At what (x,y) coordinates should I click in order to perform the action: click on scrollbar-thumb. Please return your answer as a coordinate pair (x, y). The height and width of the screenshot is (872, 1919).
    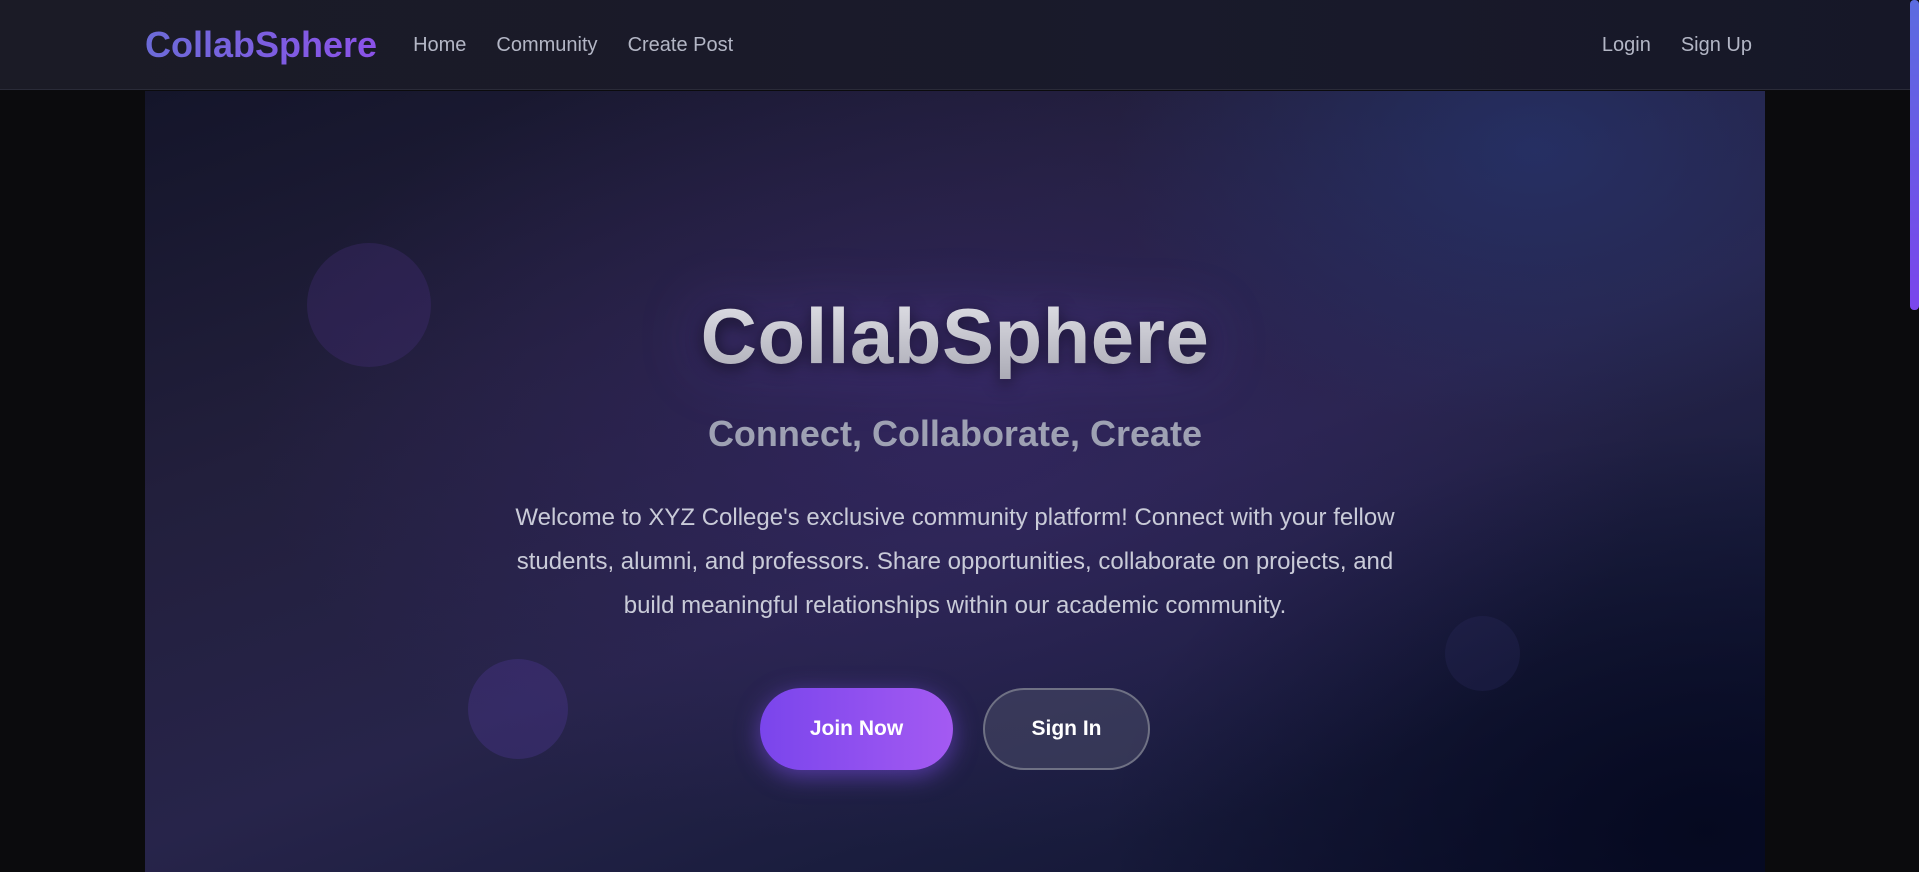
    Looking at the image, I should click on (1914, 155).